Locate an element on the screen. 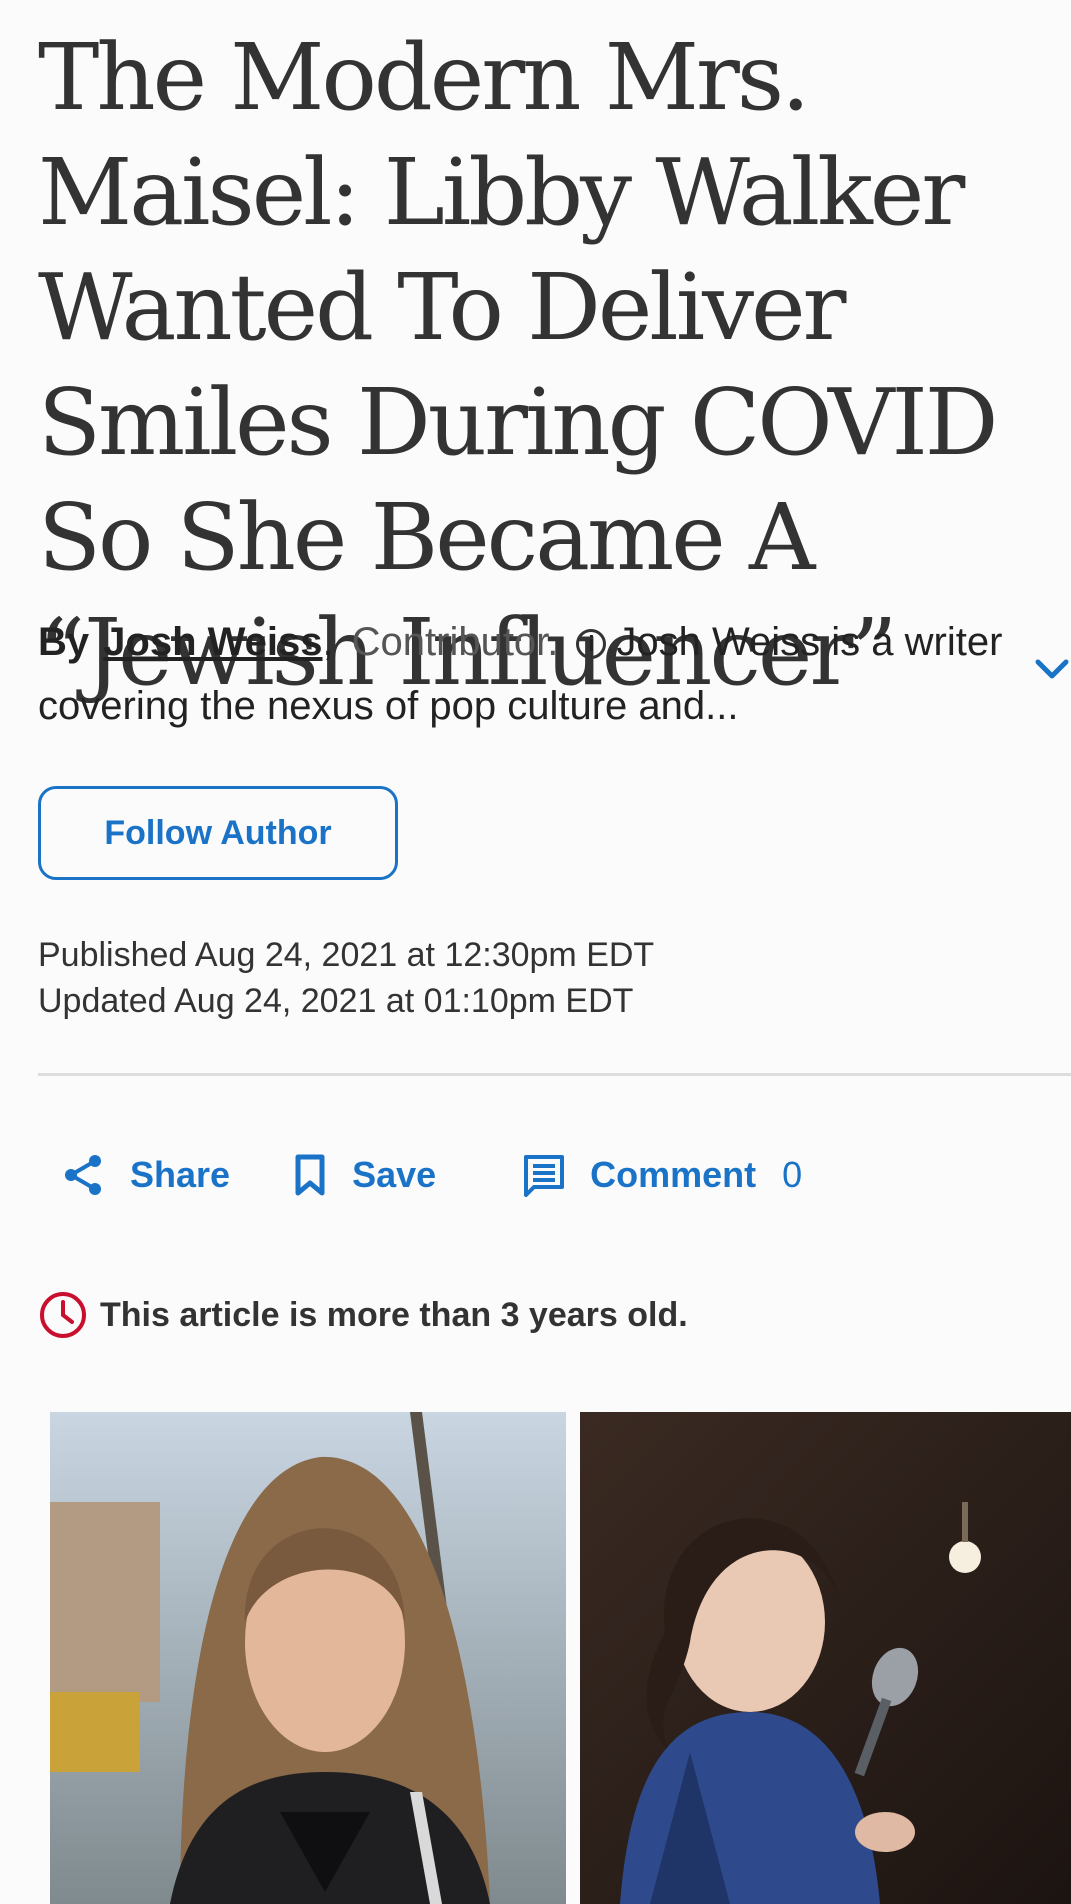  comment-label: Comment is located at coordinates (673, 1174).